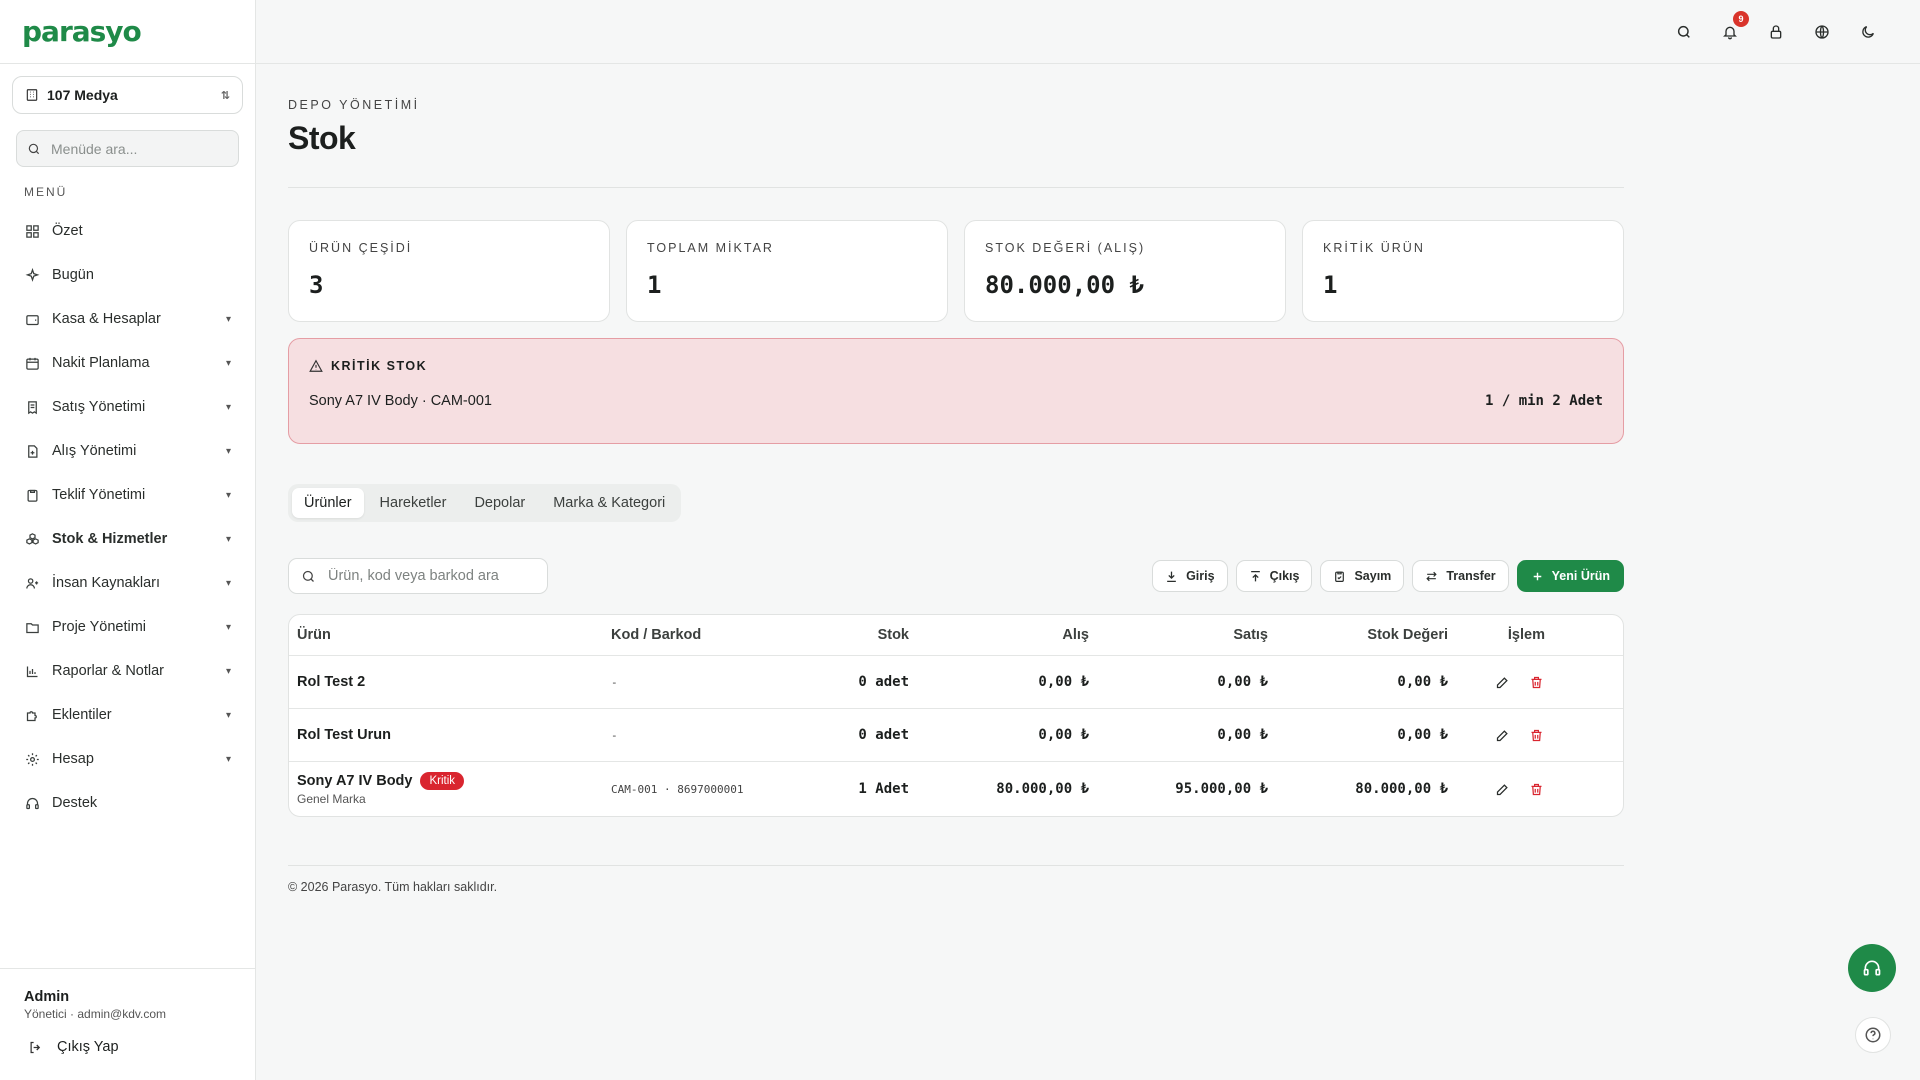 The image size is (1920, 1080). I want to click on sparkle-icon, so click(32, 275).